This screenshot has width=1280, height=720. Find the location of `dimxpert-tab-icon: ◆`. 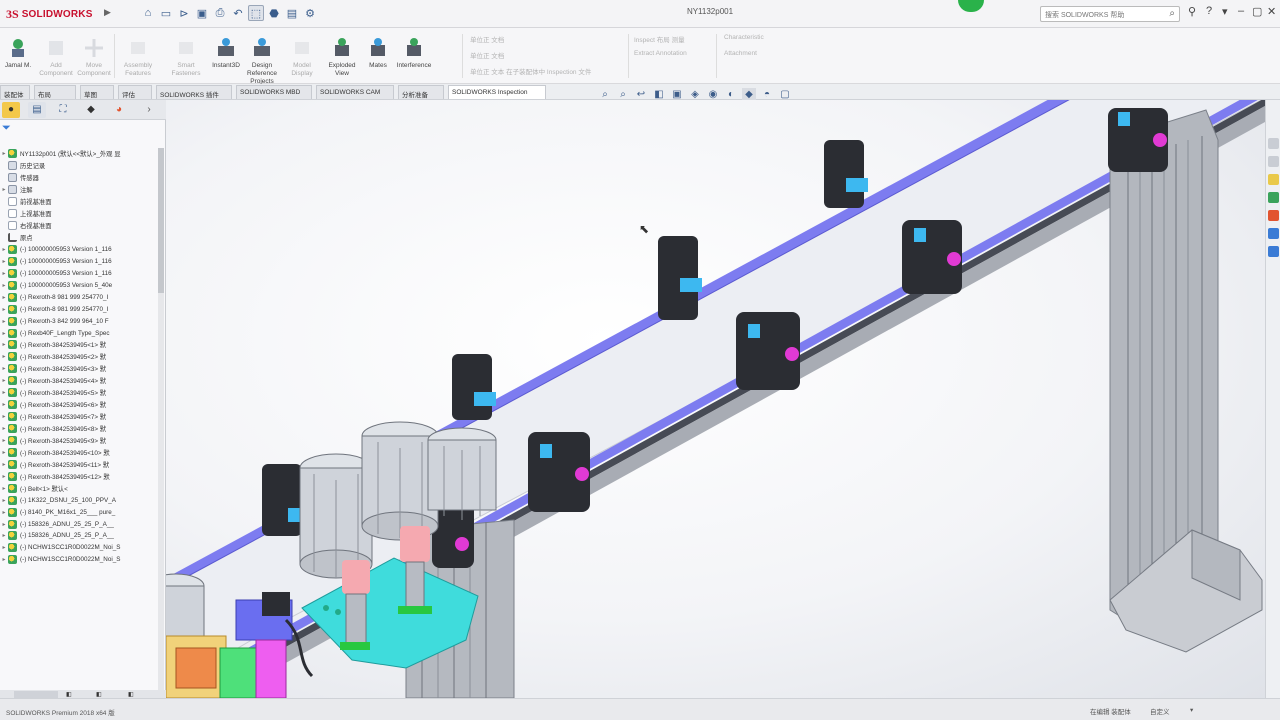

dimxpert-tab-icon: ◆ is located at coordinates (91, 110).